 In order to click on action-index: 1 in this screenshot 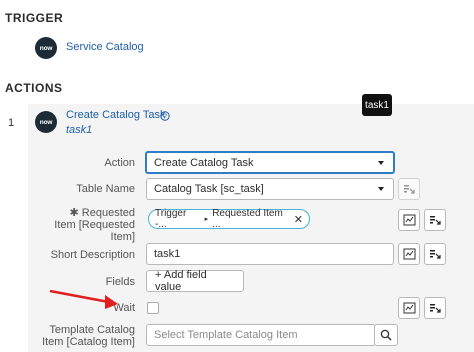, I will do `click(11, 123)`.